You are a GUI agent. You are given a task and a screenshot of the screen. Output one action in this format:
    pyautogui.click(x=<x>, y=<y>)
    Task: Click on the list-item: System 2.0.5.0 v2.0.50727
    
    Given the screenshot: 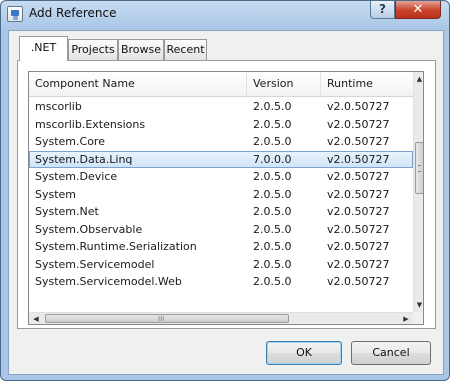 What is the action you would take?
    pyautogui.click(x=221, y=195)
    